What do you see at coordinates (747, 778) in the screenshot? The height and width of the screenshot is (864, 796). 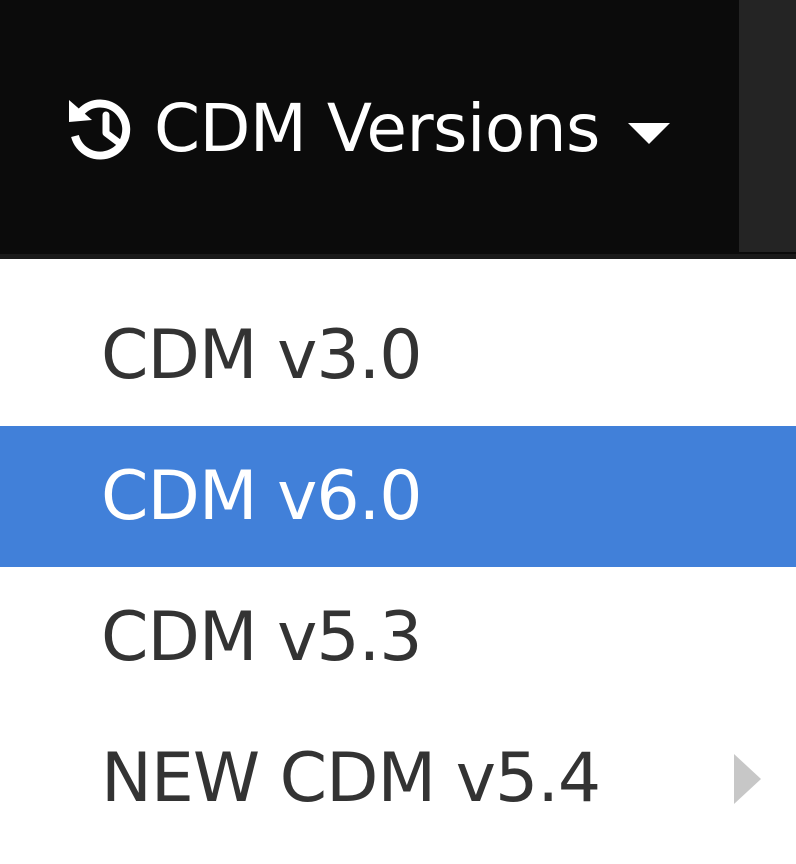 I see `chevron-right-icon` at bounding box center [747, 778].